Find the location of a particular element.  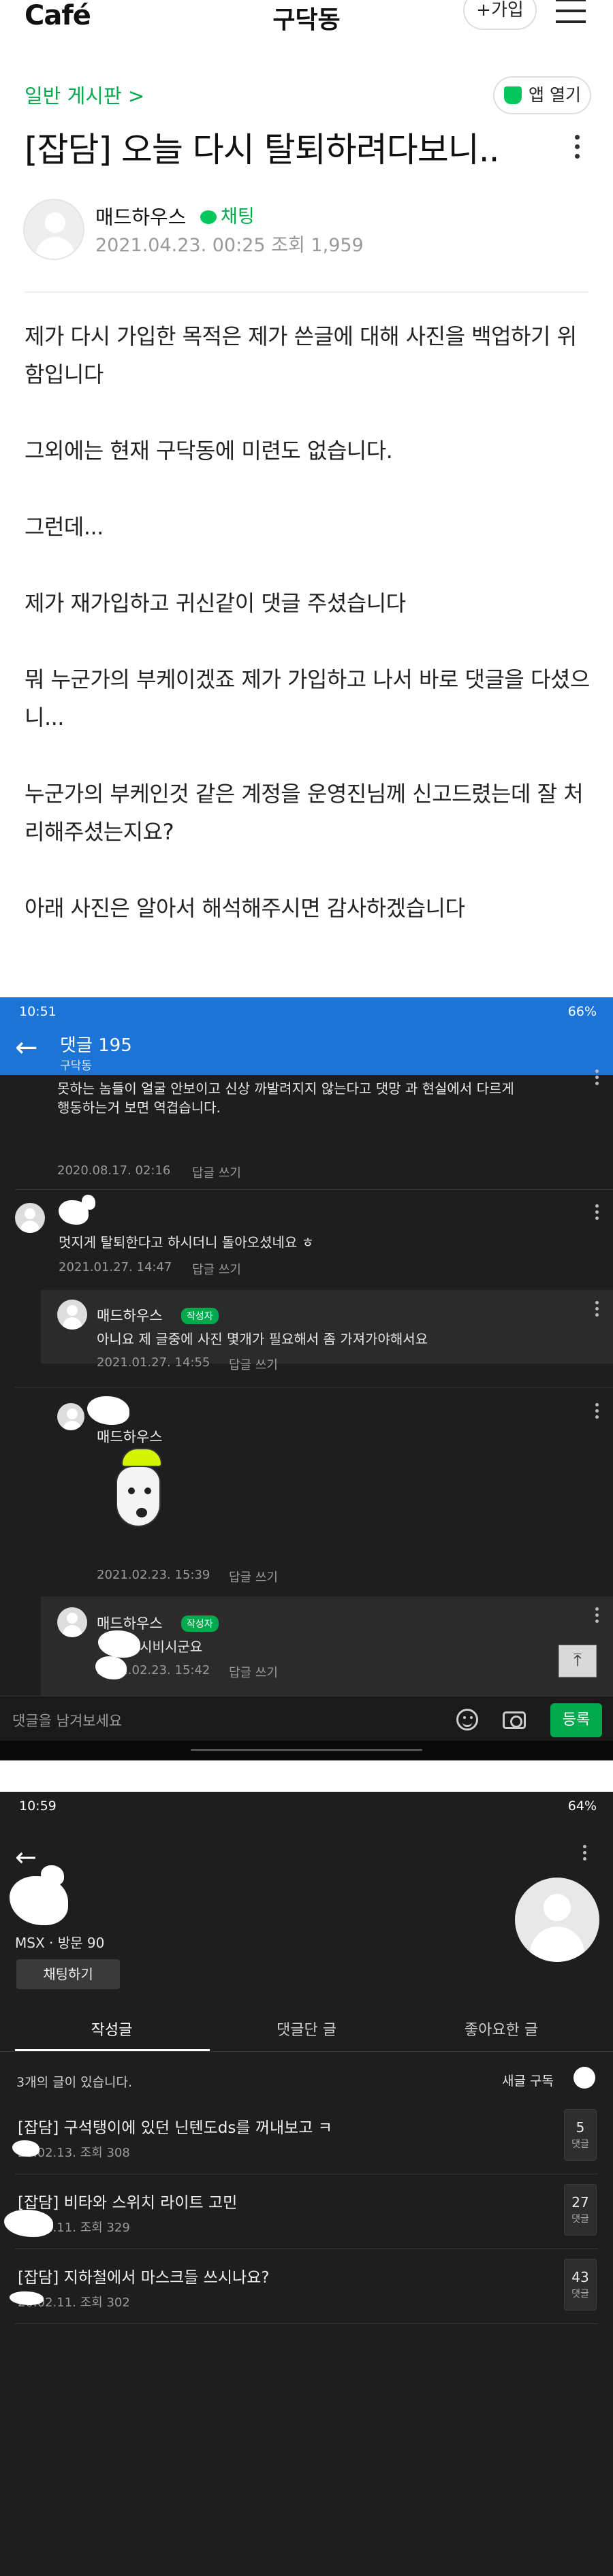

tab-posts: 작성글 is located at coordinates (112, 2029).